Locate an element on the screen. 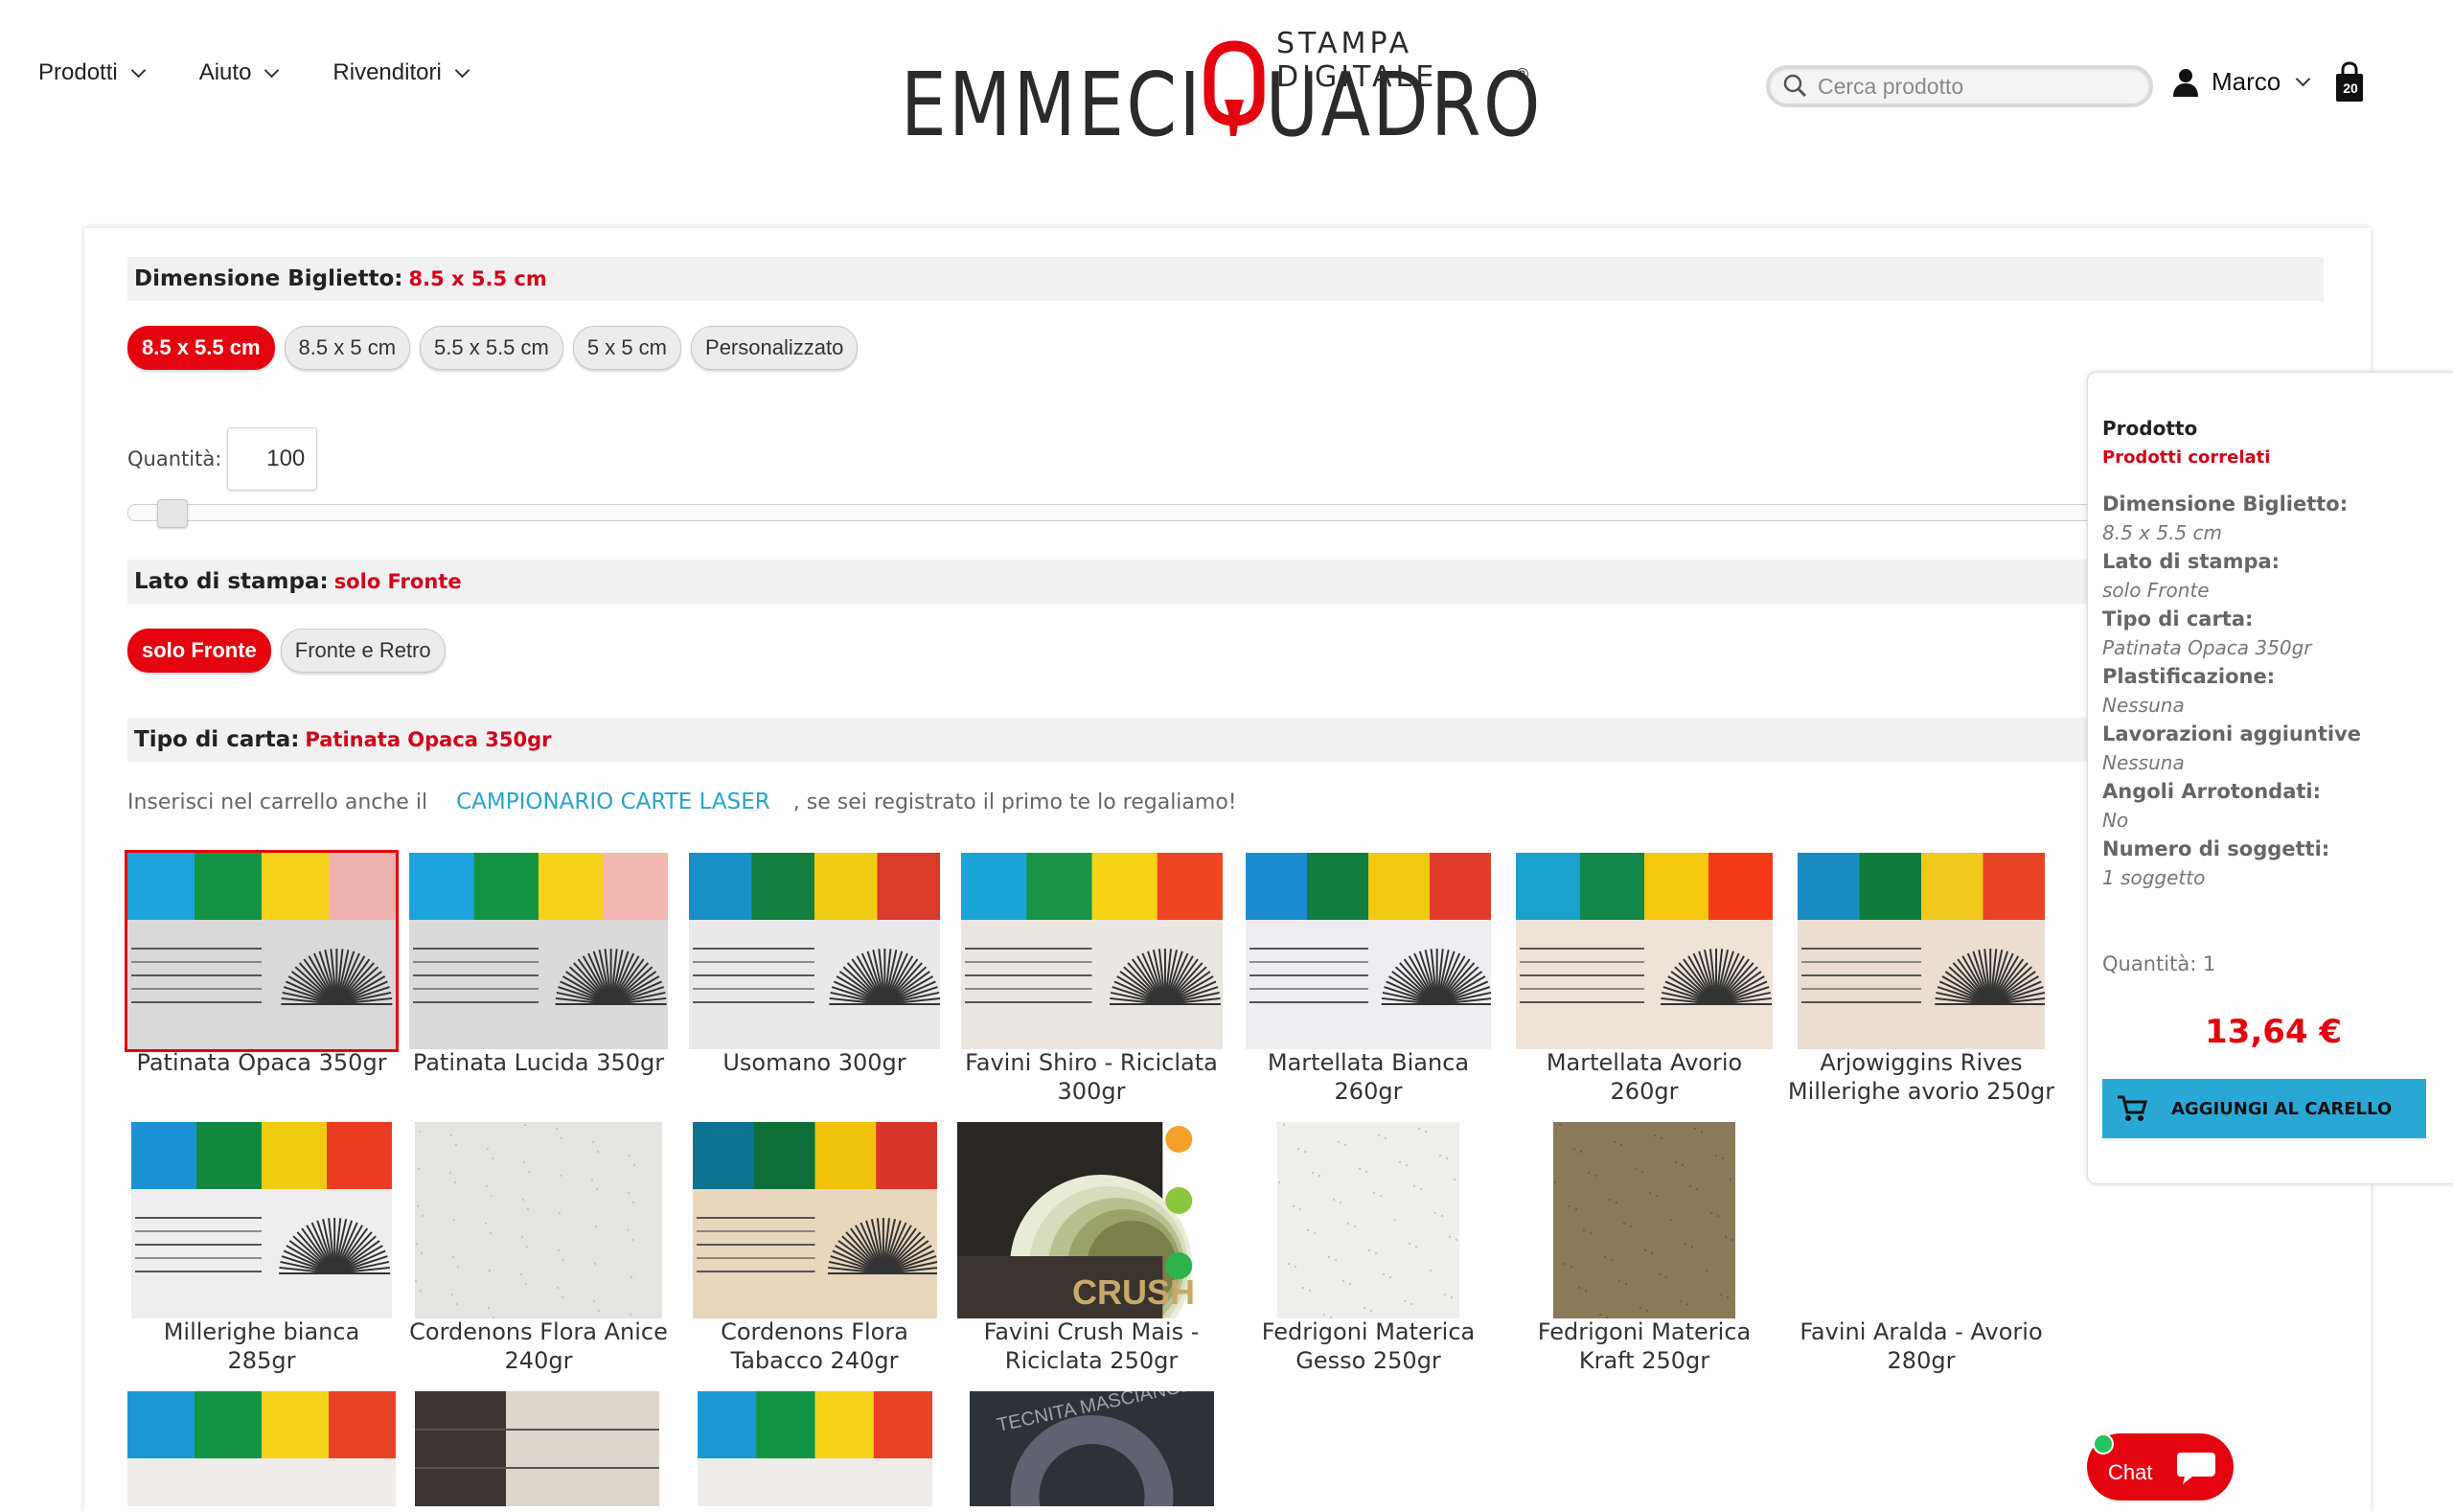 Image resolution: width=2453 pixels, height=1512 pixels. user-menu: Marco is located at coordinates (2242, 82).